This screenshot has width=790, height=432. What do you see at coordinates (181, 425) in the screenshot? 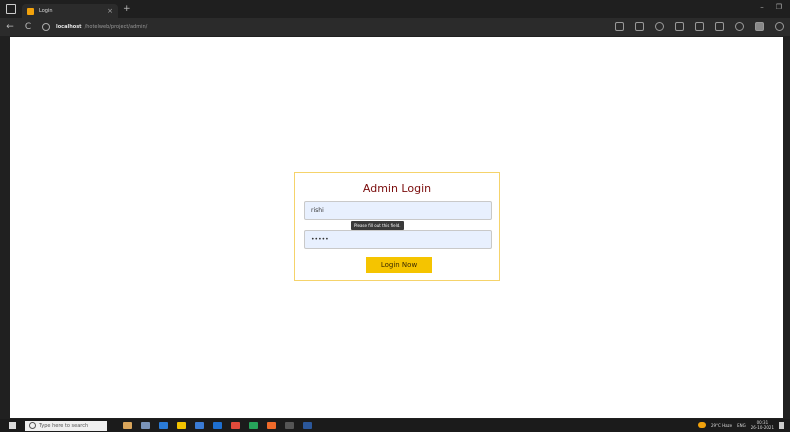
I see `file-explorer-icon` at bounding box center [181, 425].